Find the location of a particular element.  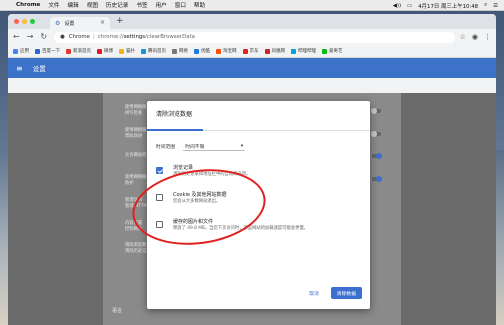

tab-basic-indicator is located at coordinates (175, 130).